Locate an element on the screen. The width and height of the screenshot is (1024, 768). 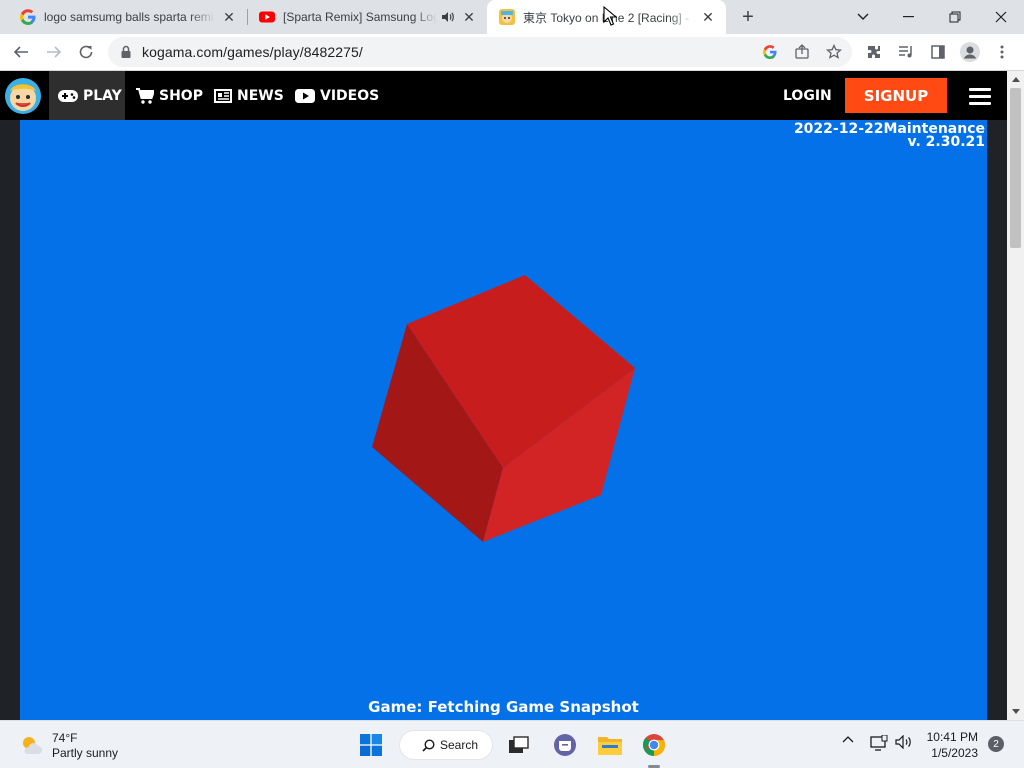
weather-widget: 74°F Partly sunny is located at coordinates (69, 746).